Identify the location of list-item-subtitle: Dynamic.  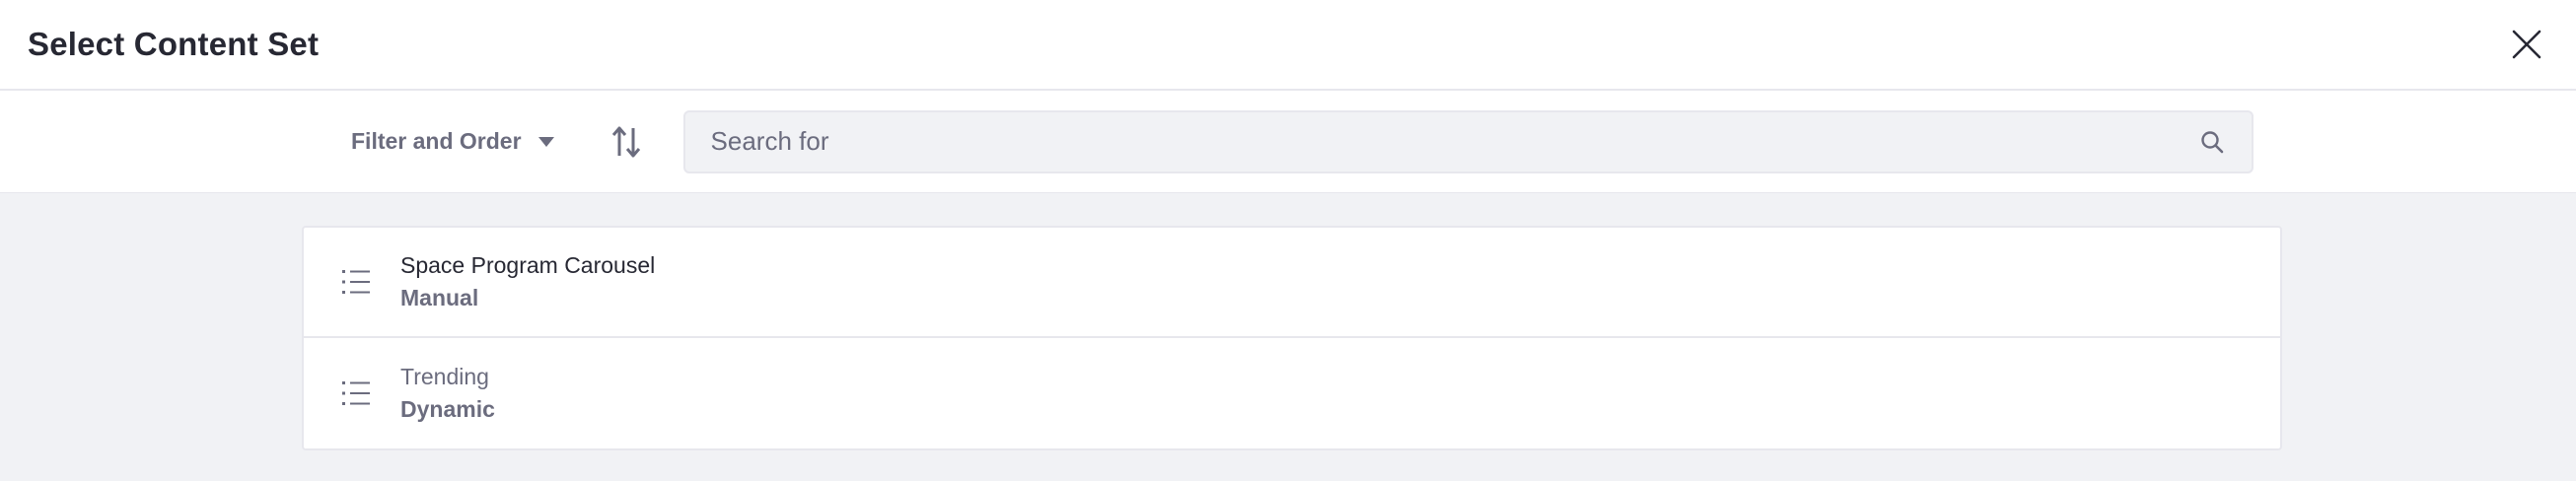
(447, 409).